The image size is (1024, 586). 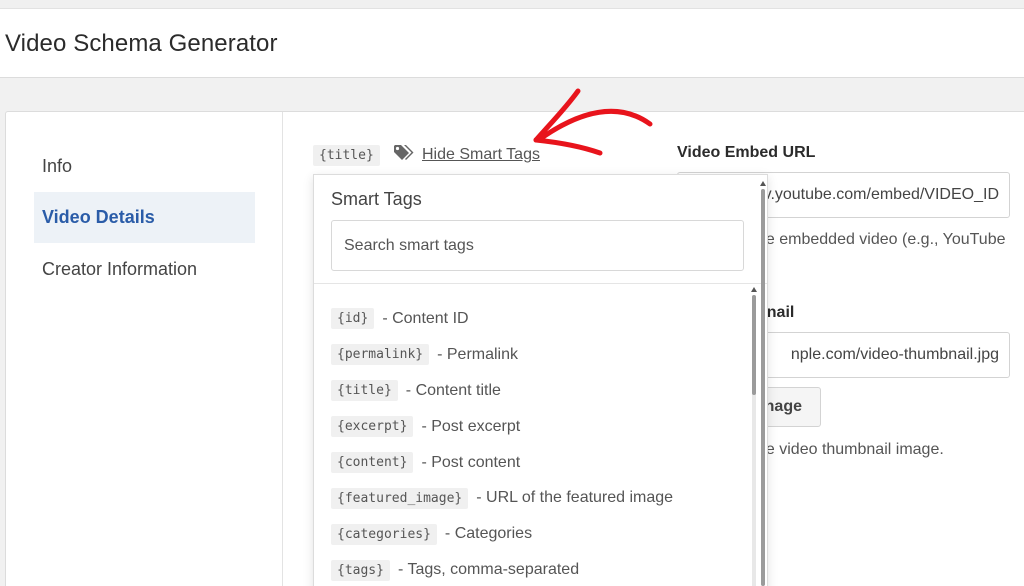 I want to click on thumbnail-help: he video thumbnail image., so click(x=850, y=449).